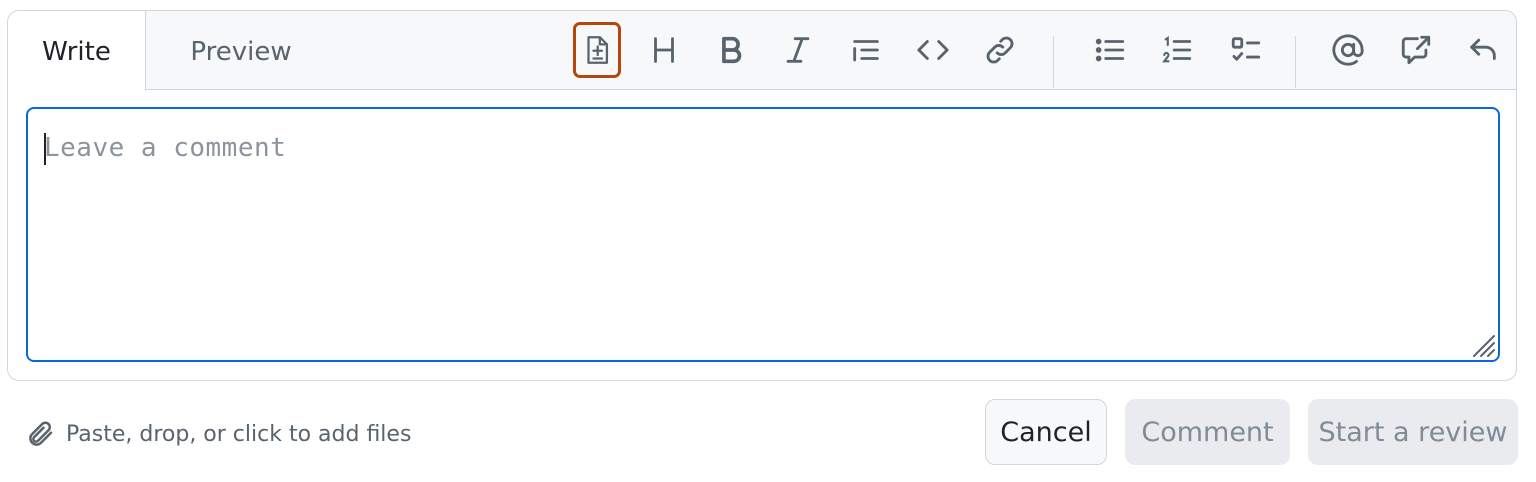 Image resolution: width=1536 pixels, height=482 pixels. Describe the element at coordinates (77, 51) in the screenshot. I see `tab-write: Write` at that location.